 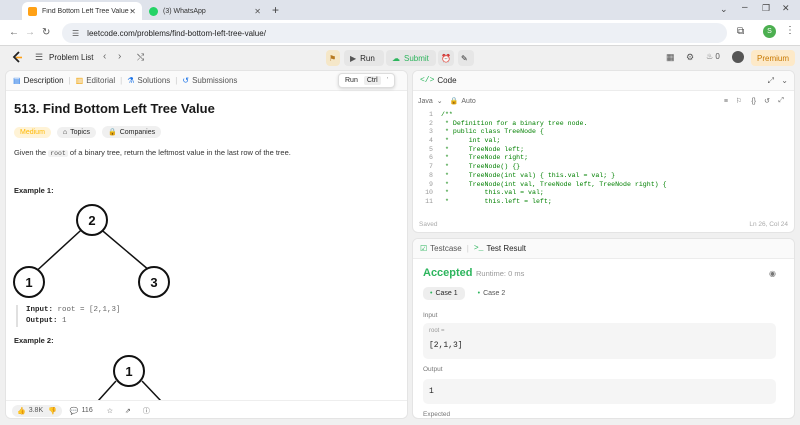 What do you see at coordinates (92, 220) in the screenshot?
I see `tree-node: 2` at bounding box center [92, 220].